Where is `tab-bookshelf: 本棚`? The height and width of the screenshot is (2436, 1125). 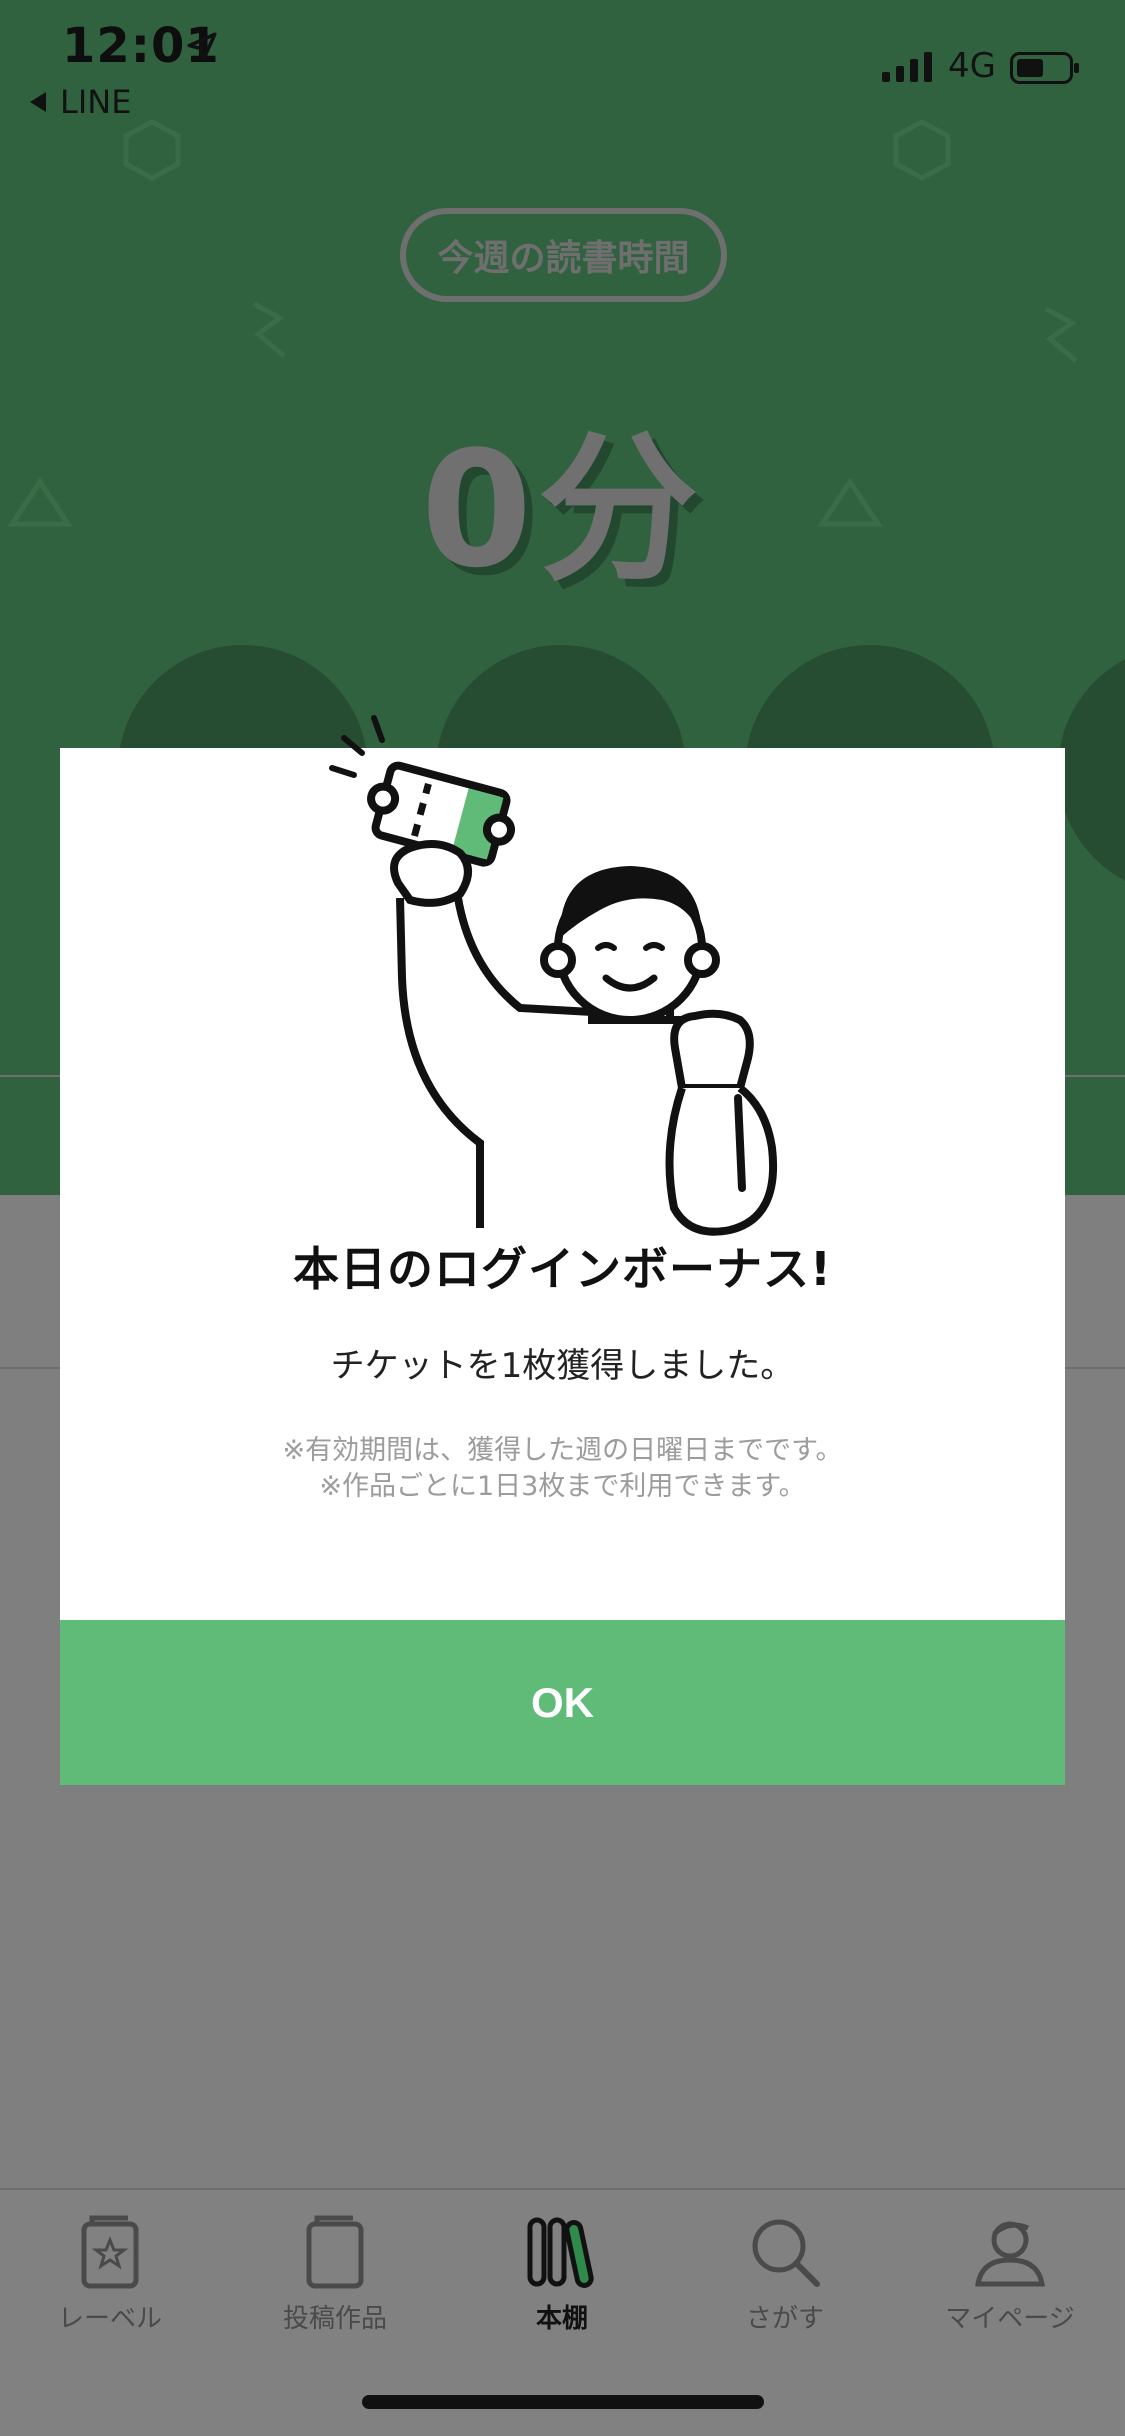 tab-bookshelf: 本棚 is located at coordinates (562, 2279).